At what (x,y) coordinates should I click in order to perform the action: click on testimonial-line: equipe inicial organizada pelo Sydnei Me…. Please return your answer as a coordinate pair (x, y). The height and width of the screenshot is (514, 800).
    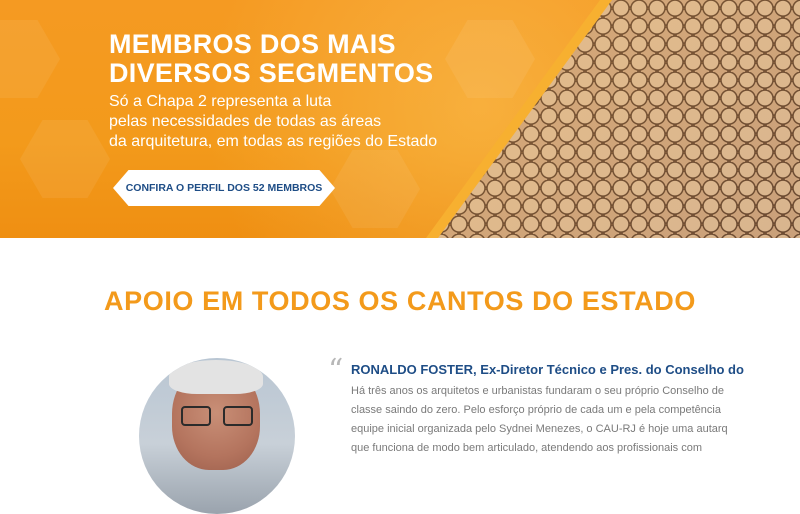
    Looking at the image, I should click on (539, 429).